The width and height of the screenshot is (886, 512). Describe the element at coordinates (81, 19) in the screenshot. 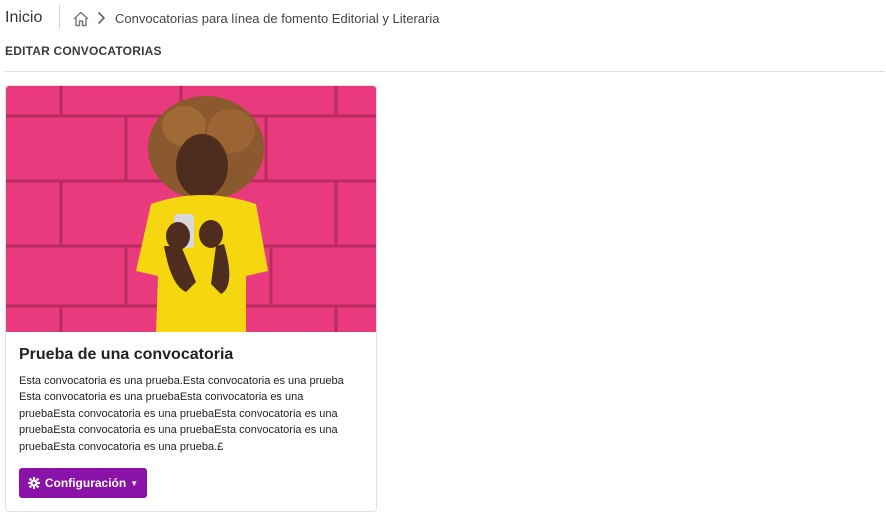

I see `home-icon` at that location.